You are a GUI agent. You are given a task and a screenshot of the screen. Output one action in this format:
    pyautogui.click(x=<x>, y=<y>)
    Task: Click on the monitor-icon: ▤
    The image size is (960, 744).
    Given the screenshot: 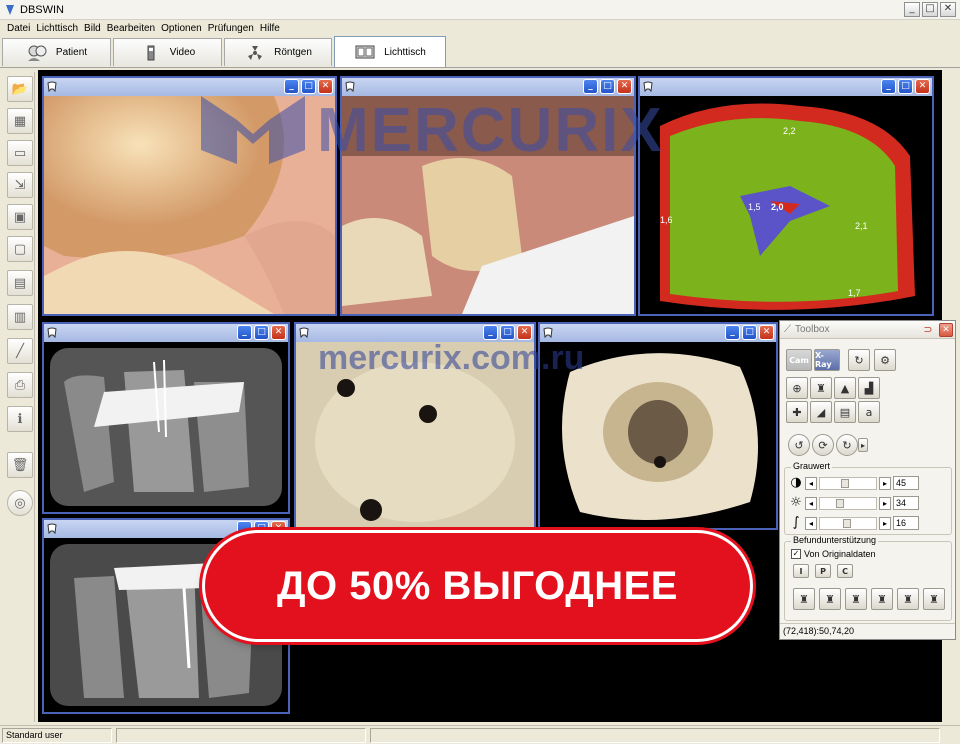 What is the action you would take?
    pyautogui.click(x=20, y=283)
    